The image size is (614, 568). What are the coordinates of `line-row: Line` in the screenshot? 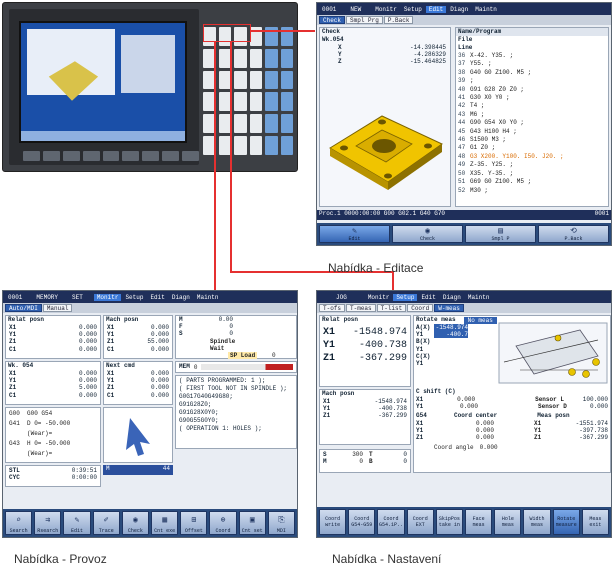 It's located at (532, 48).